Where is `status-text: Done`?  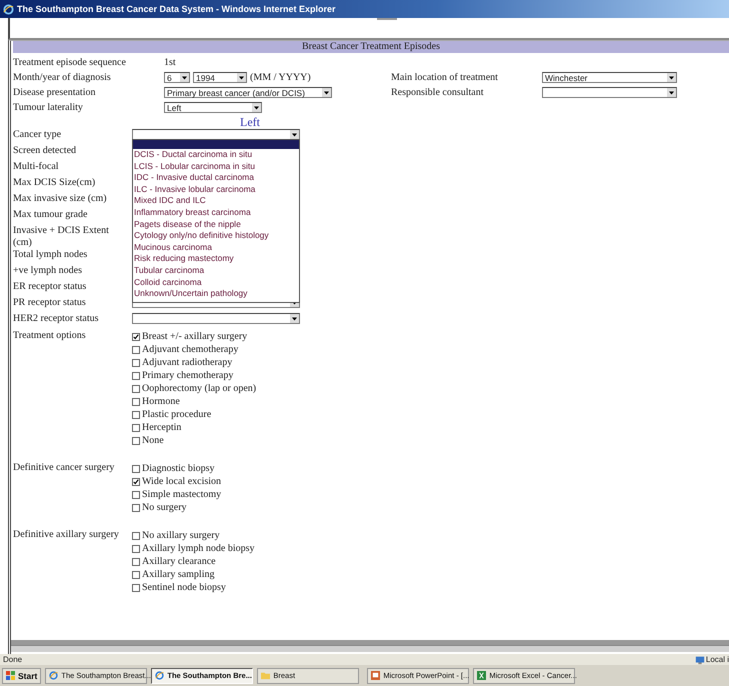 status-text: Done is located at coordinates (12, 659).